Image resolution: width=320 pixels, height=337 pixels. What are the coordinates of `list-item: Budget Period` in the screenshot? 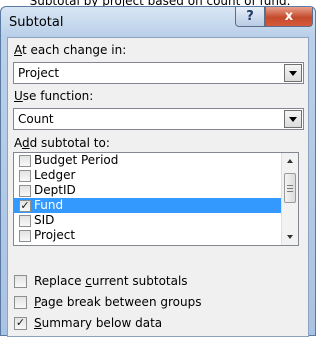 It's located at (156, 160).